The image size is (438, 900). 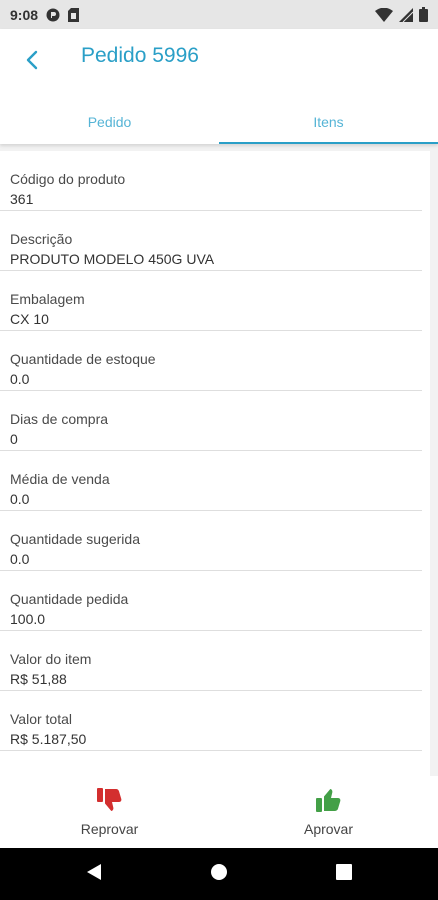 I want to click on field-label: Quantidade de estoque, so click(x=83, y=359).